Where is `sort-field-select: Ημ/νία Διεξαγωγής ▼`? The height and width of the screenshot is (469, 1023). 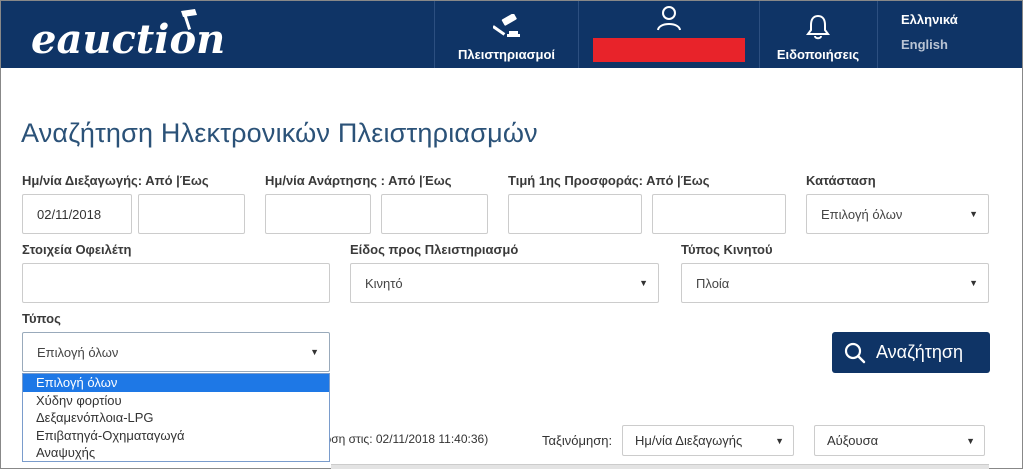 sort-field-select: Ημ/νία Διεξαγωγής ▼ is located at coordinates (708, 440).